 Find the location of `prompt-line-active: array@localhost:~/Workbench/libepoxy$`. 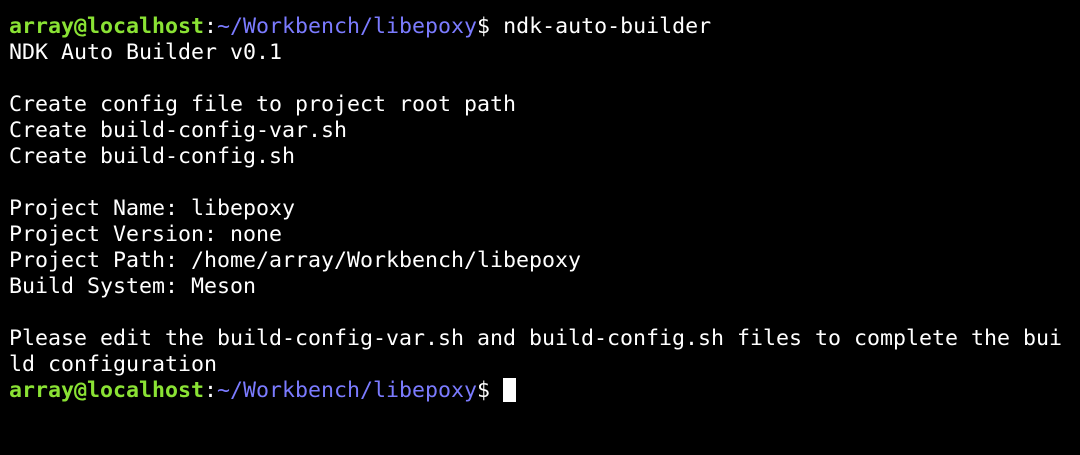

prompt-line-active: array@localhost:~/Workbench/libepoxy$ is located at coordinates (544, 391).